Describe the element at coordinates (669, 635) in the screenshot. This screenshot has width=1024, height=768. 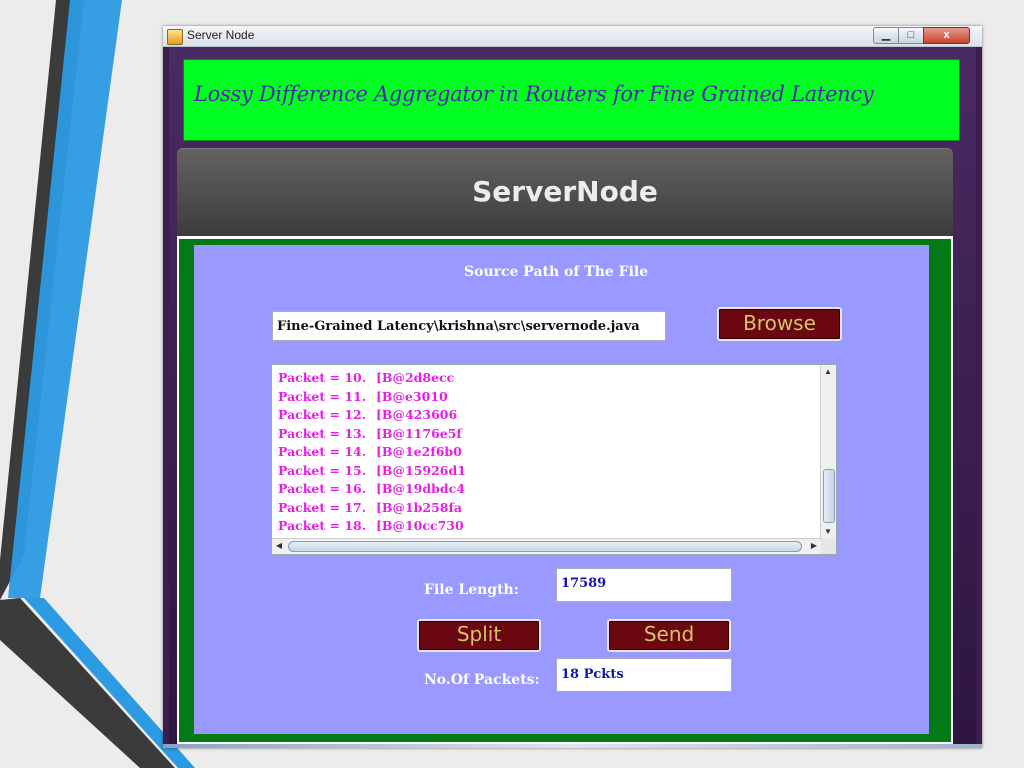
I see `send-button: Send` at that location.